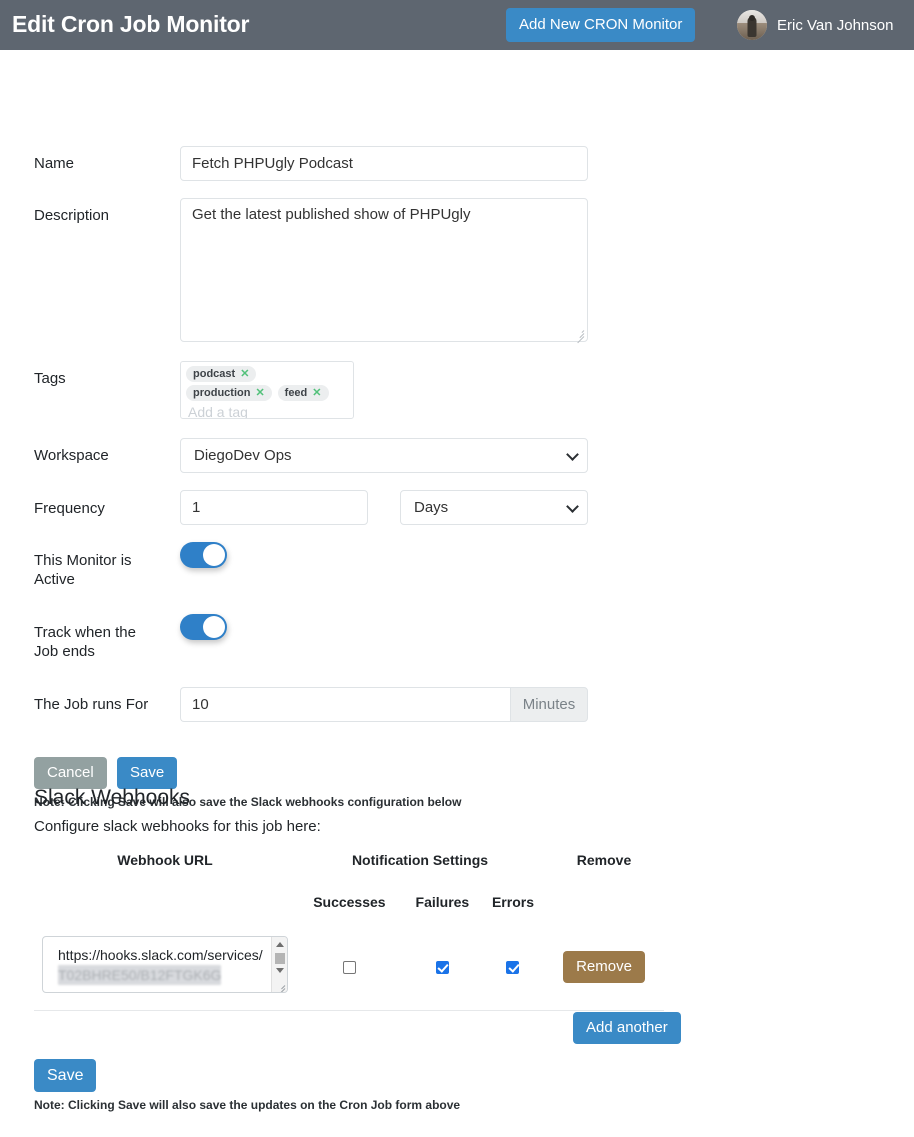  I want to click on remove-cell: Remove, so click(604, 968).